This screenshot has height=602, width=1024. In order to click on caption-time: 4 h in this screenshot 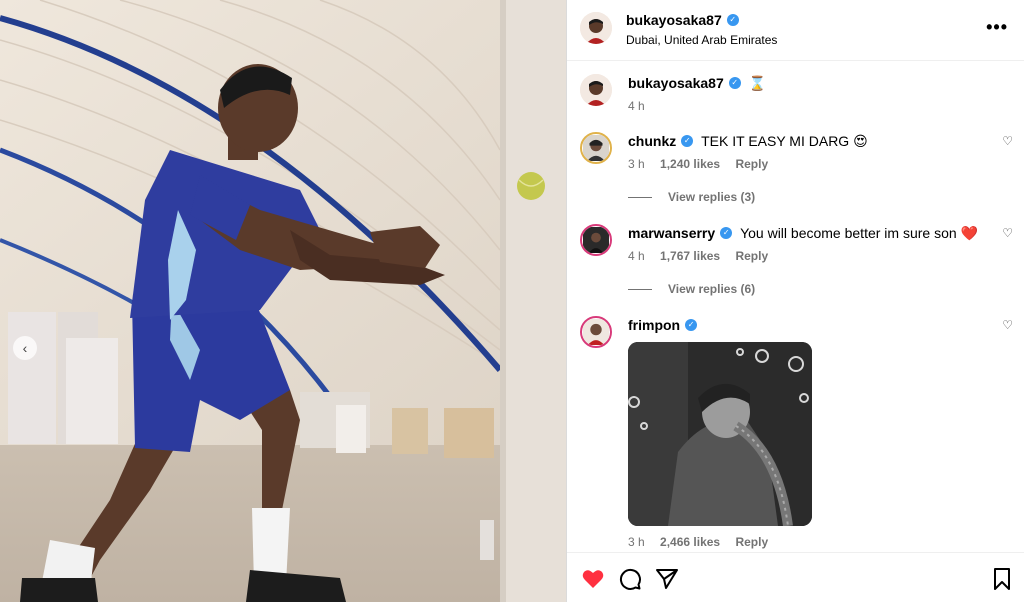, I will do `click(636, 106)`.